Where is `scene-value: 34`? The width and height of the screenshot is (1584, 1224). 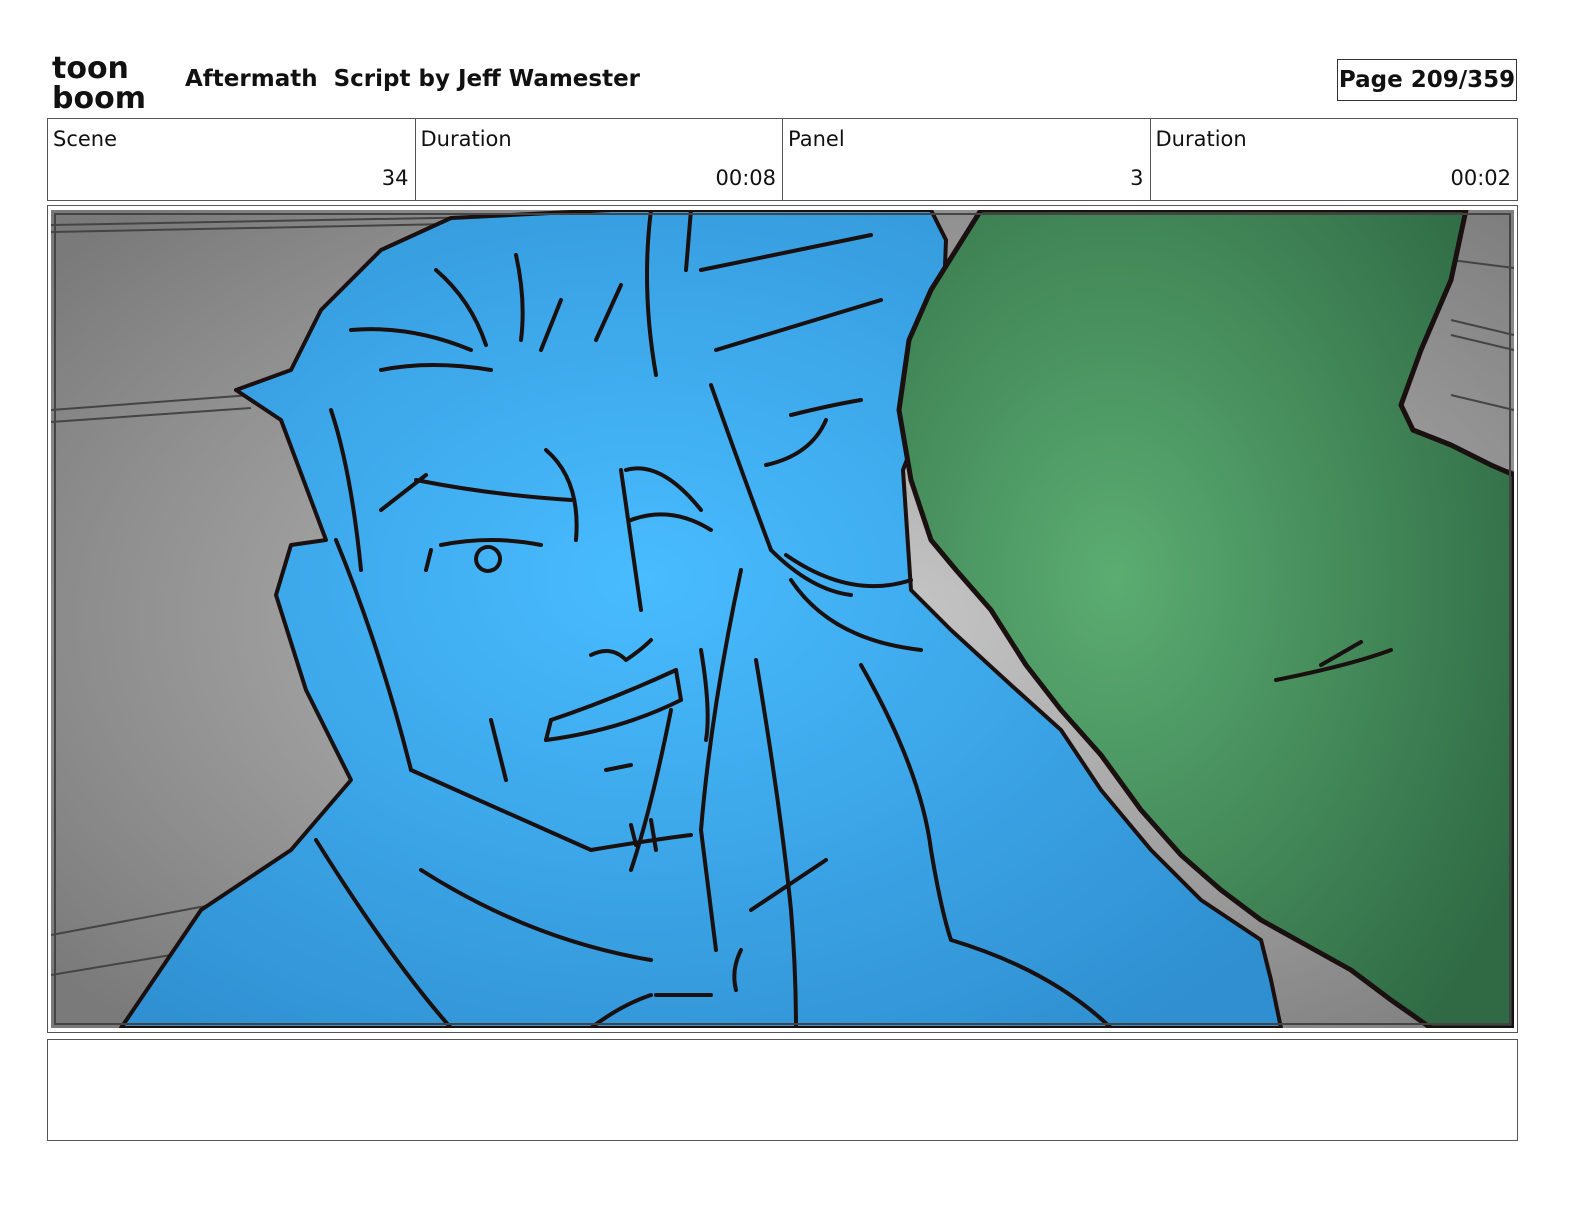 scene-value: 34 is located at coordinates (395, 178).